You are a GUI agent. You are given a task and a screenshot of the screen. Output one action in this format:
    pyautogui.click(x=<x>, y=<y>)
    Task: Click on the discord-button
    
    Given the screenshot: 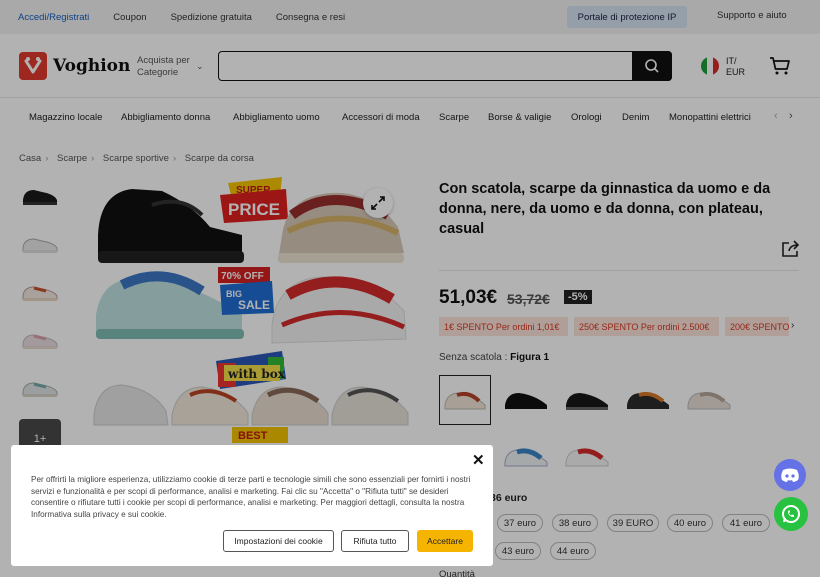 What is the action you would take?
    pyautogui.click(x=790, y=475)
    